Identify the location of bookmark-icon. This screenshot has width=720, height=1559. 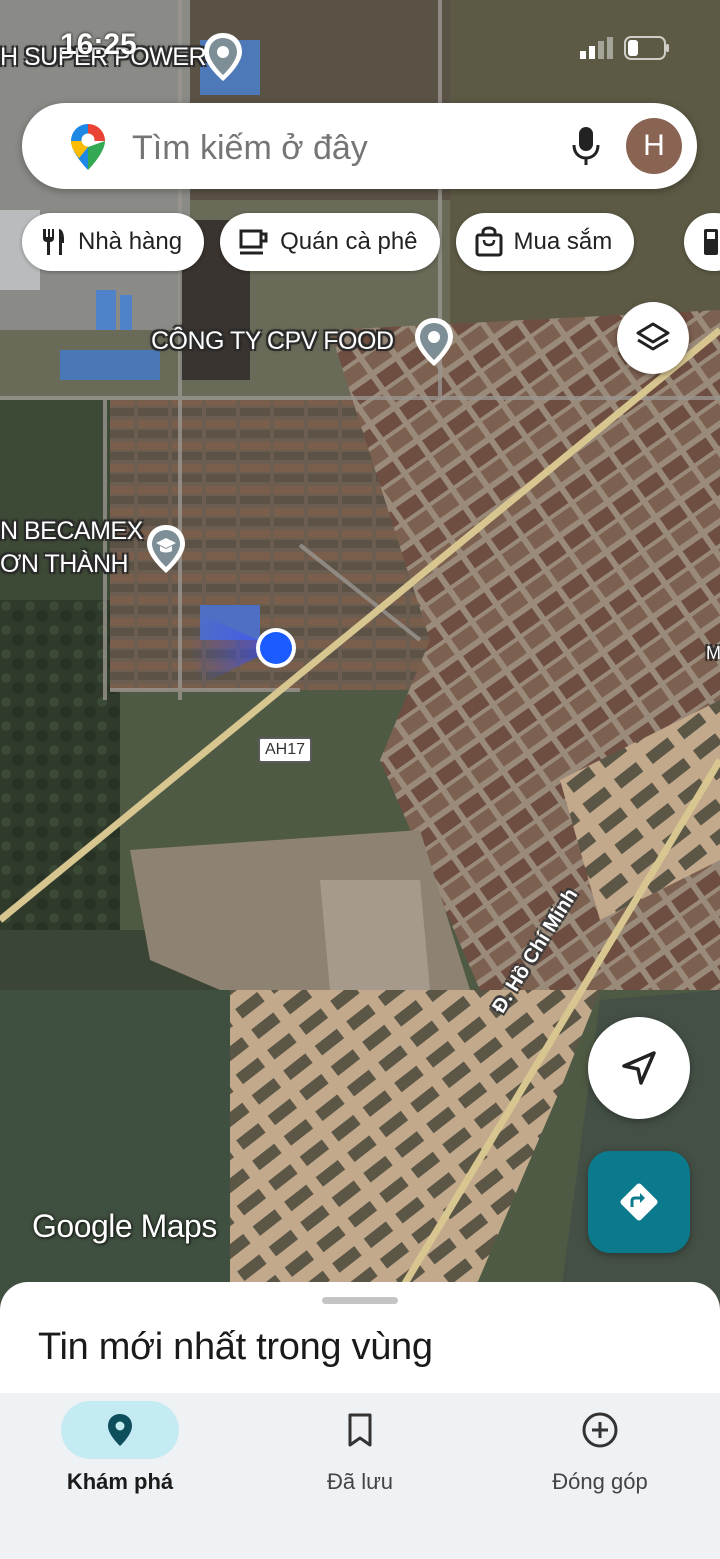
(360, 1430).